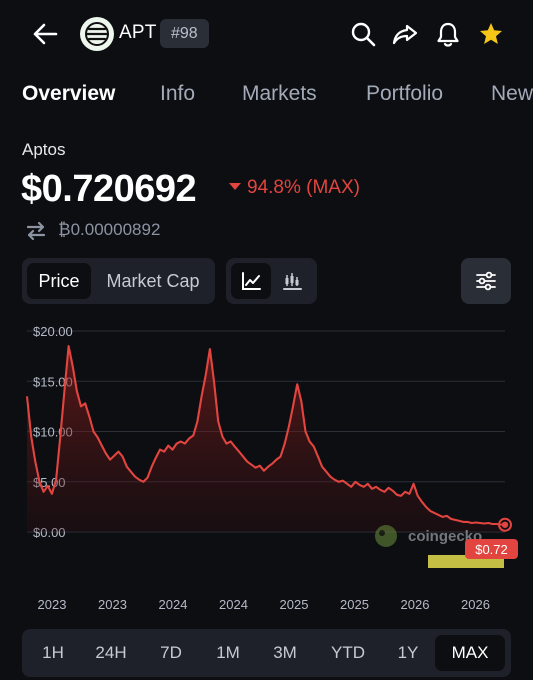 The width and height of the screenshot is (533, 680). I want to click on range-max-button: MAX, so click(470, 653).